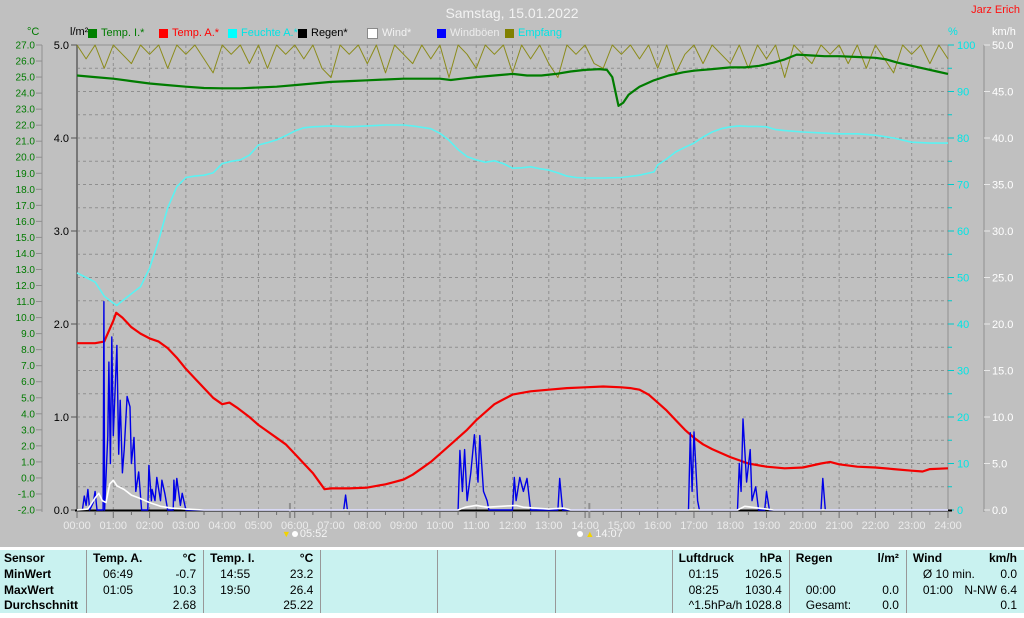 The width and height of the screenshot is (1024, 618). Describe the element at coordinates (848, 605) in the screenshot. I see `table-cell: Gesamt: 0.0` at that location.